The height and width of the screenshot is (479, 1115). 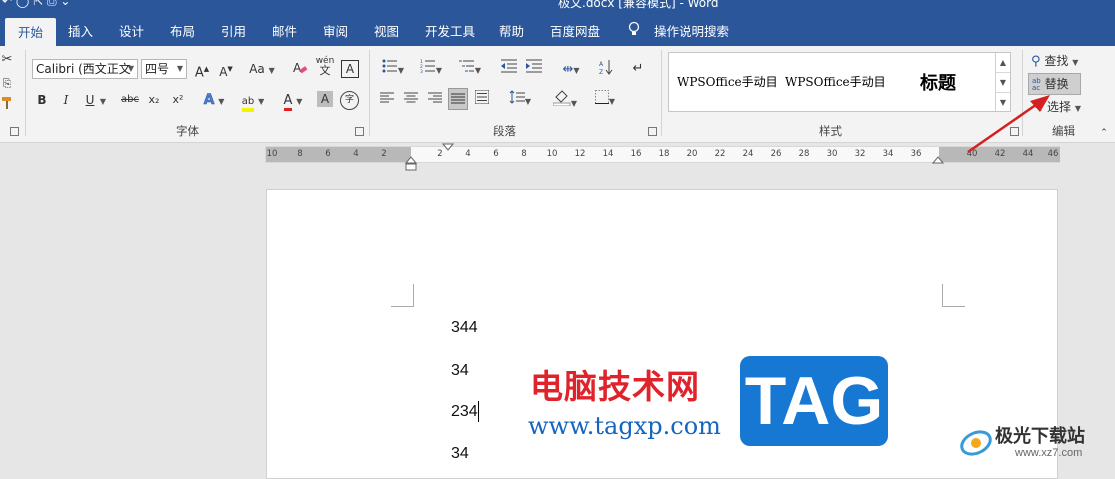 I want to click on borders-button: ▼, so click(x=605, y=100).